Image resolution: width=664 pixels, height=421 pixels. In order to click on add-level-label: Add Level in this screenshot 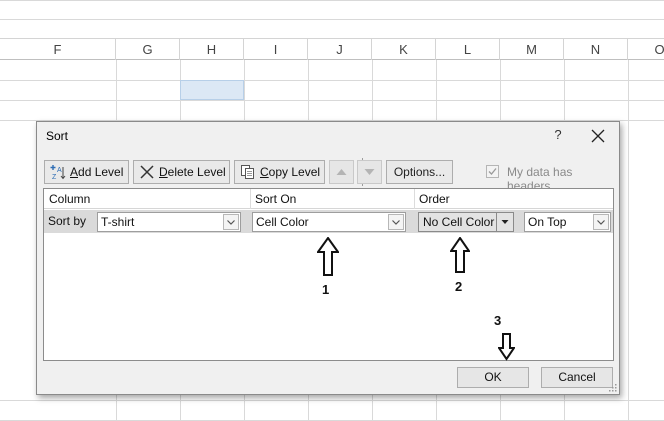, I will do `click(97, 172)`.